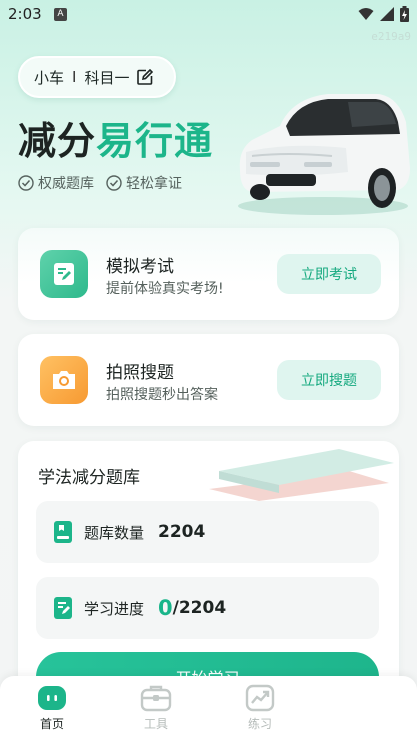 The image size is (417, 743). What do you see at coordinates (107, 77) in the screenshot?
I see `subject-name: 科目一` at bounding box center [107, 77].